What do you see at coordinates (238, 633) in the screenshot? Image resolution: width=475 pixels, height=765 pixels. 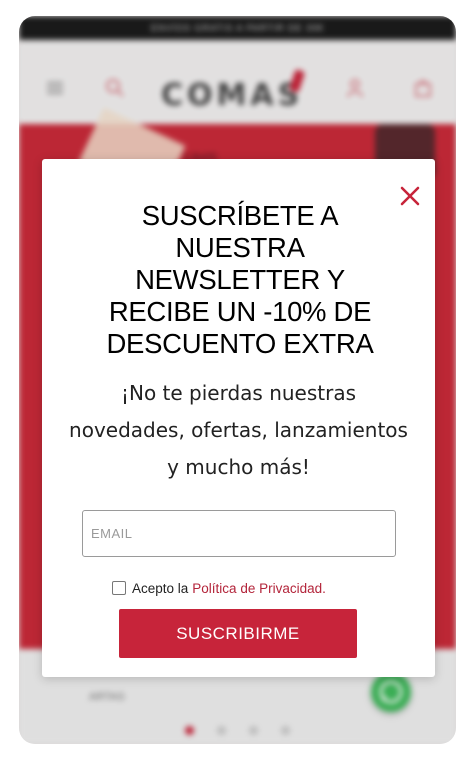 I see `subscribe-button: SUSCRIBIRME` at bounding box center [238, 633].